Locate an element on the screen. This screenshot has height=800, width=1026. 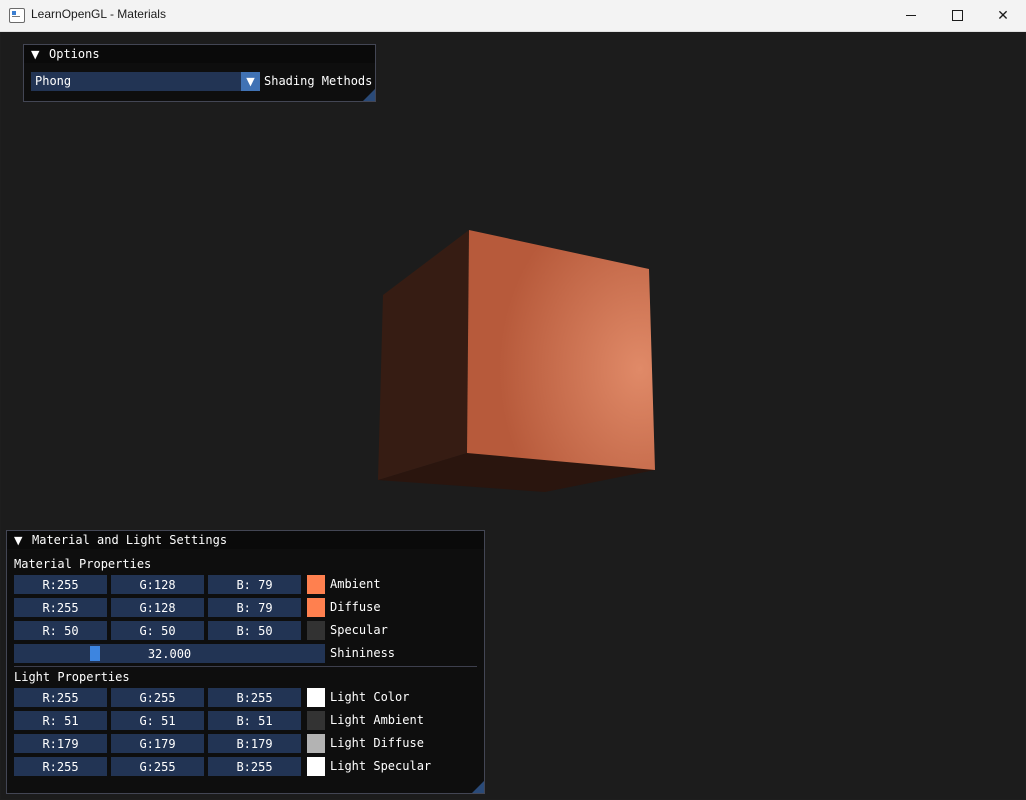
light-ambient-b-field: B: 51 is located at coordinates (254, 720).